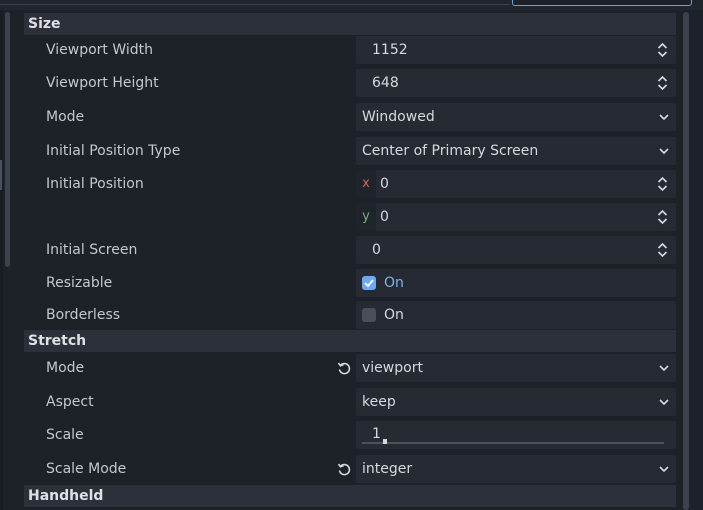  Describe the element at coordinates (686, 261) in the screenshot. I see `inspector-scrollbar` at that location.